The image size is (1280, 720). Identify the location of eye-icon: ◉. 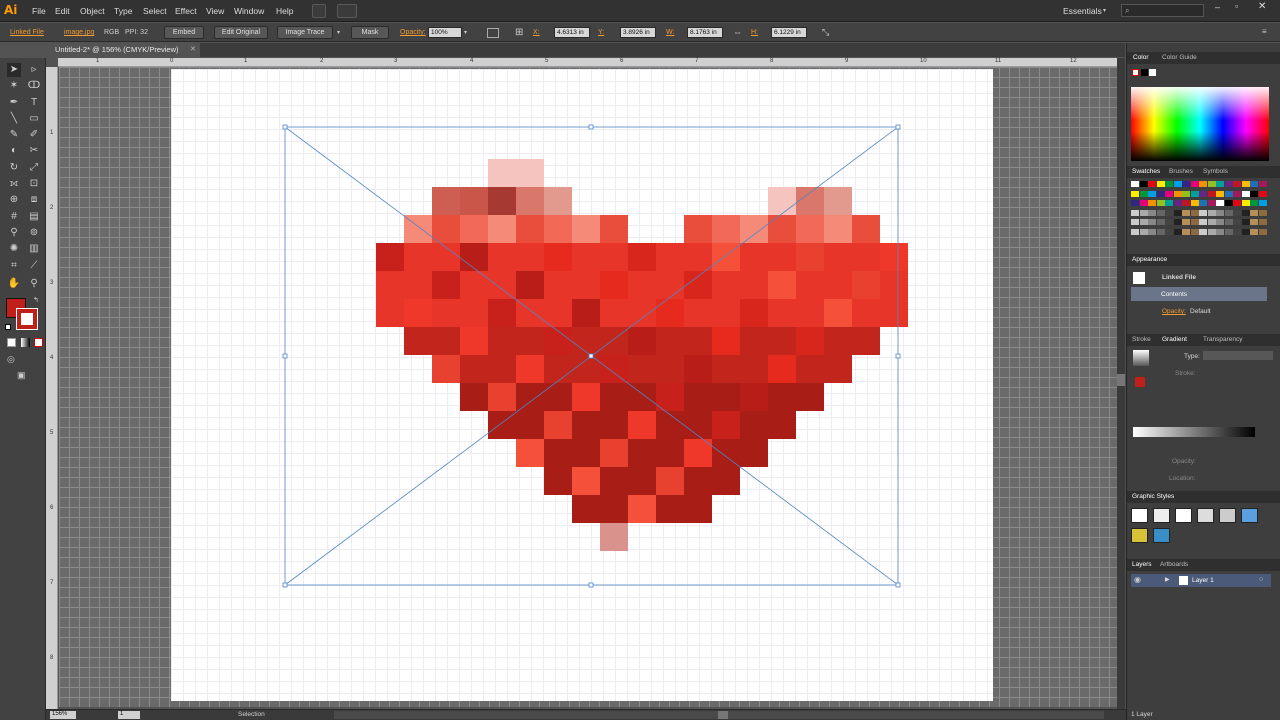
(1137, 579).